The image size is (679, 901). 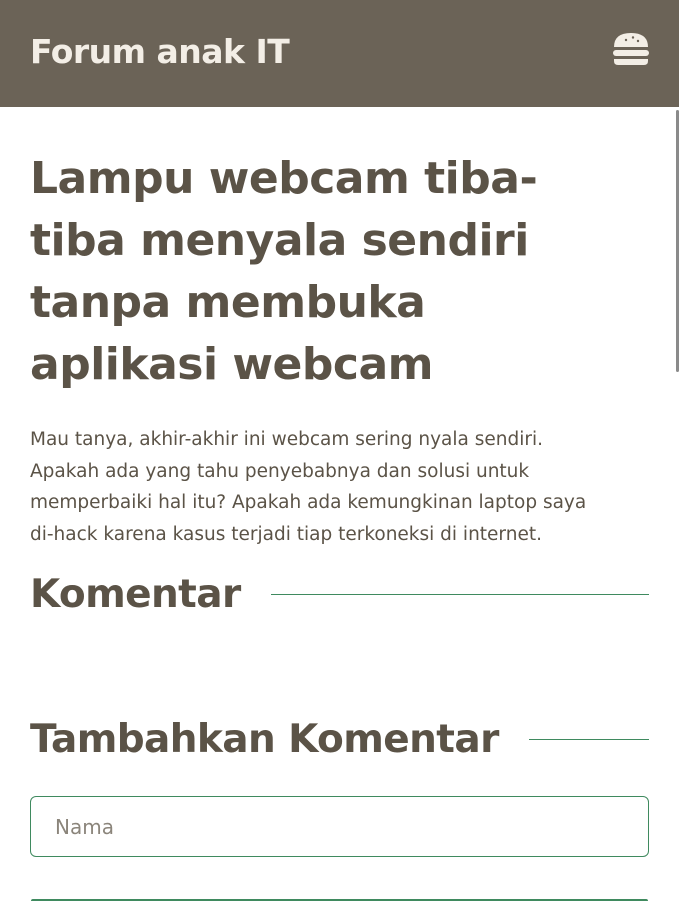 I want to click on name-input, so click(x=339, y=827).